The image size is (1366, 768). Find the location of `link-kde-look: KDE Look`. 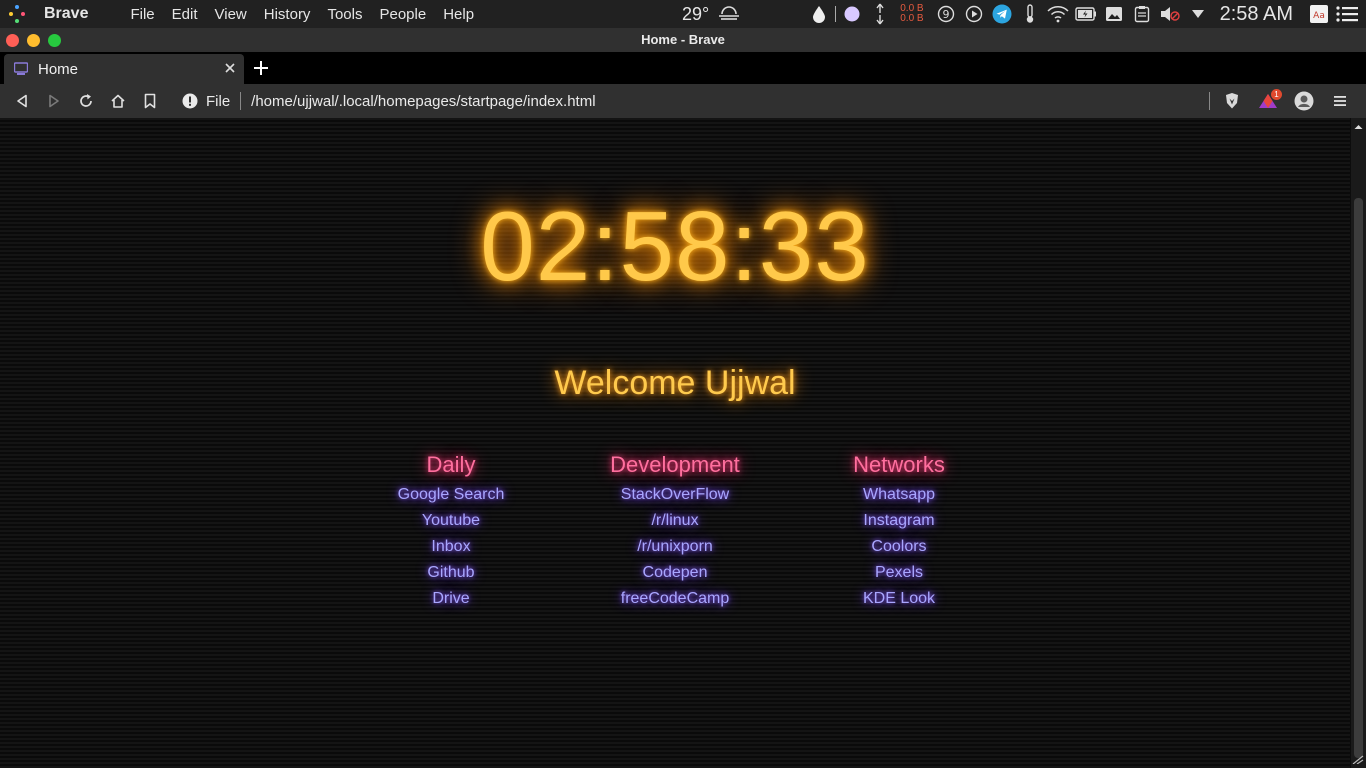

link-kde-look: KDE Look is located at coordinates (899, 599).